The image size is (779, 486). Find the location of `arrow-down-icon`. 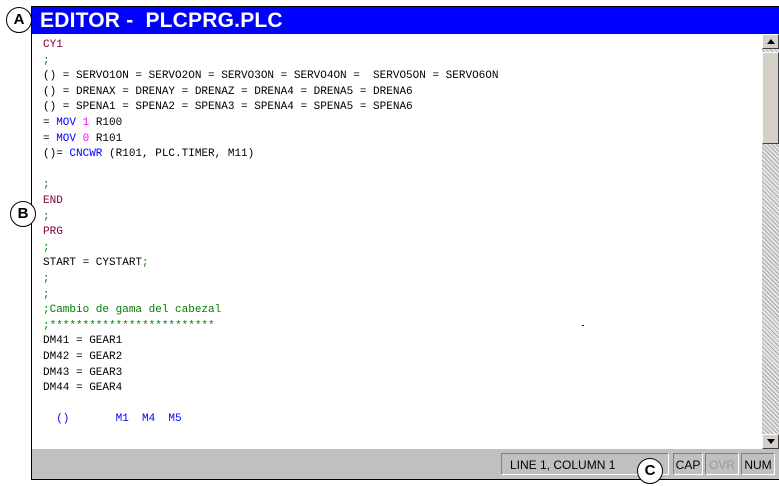

arrow-down-icon is located at coordinates (771, 441).